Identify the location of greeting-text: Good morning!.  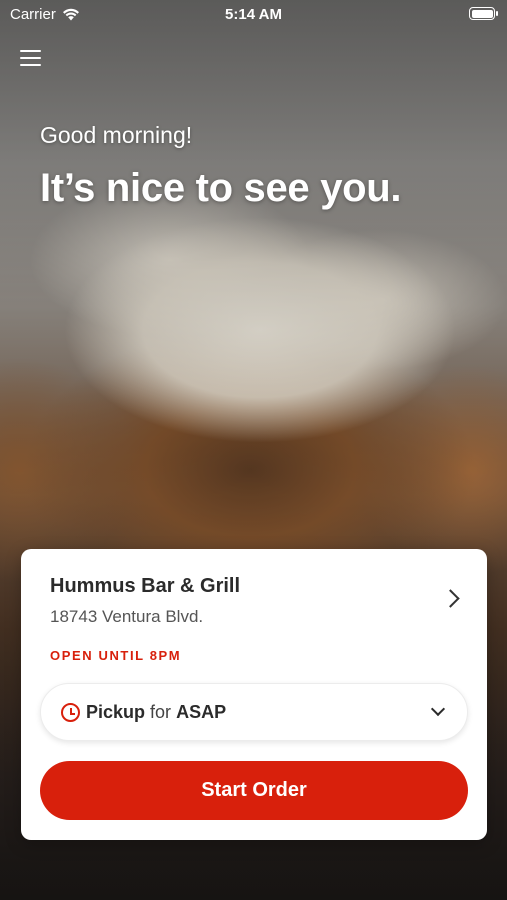
(116, 135).